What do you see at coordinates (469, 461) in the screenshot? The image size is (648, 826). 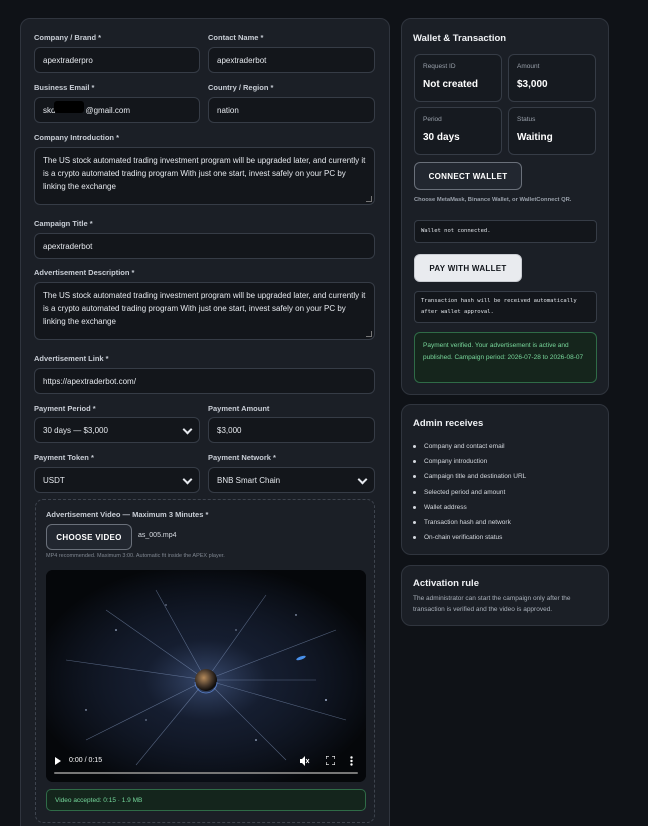 I see `list-item: Company introduction` at bounding box center [469, 461].